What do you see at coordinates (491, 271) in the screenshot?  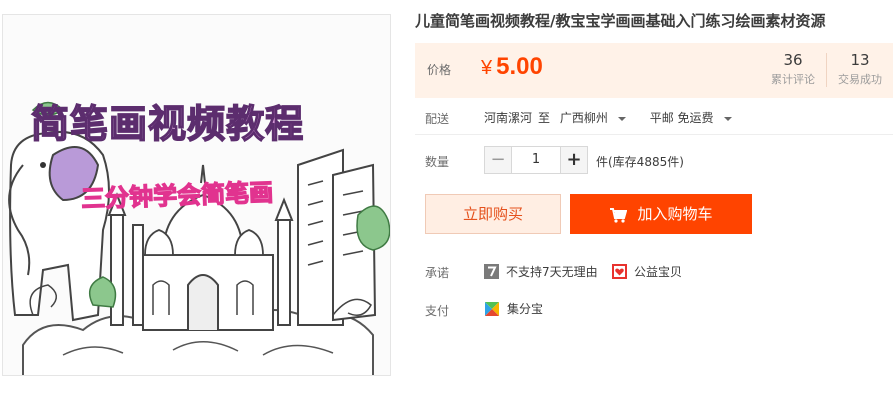 I see `seven-day-icon` at bounding box center [491, 271].